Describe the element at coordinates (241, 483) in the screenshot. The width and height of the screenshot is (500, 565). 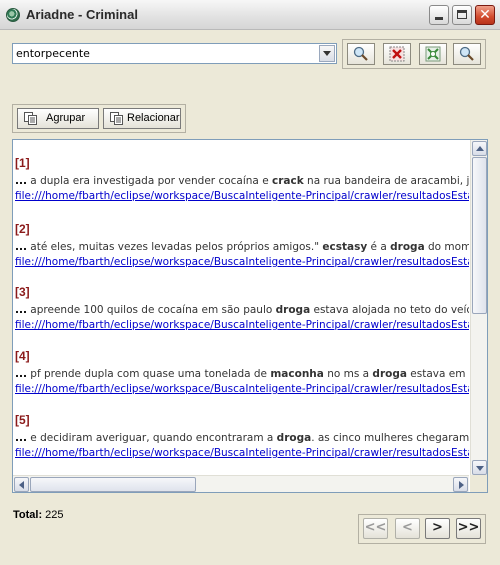
I see `horizontal-scrollbar` at that location.